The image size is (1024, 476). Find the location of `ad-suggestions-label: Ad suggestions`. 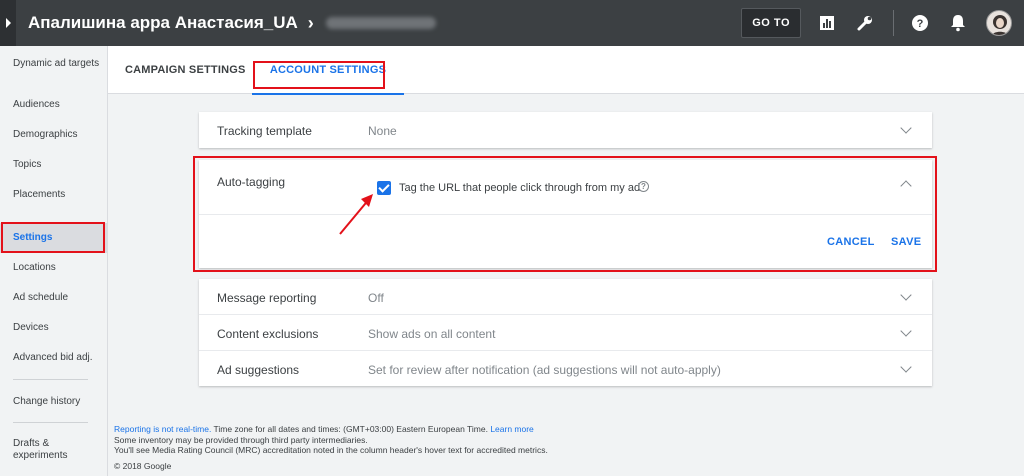

ad-suggestions-label: Ad suggestions is located at coordinates (258, 370).